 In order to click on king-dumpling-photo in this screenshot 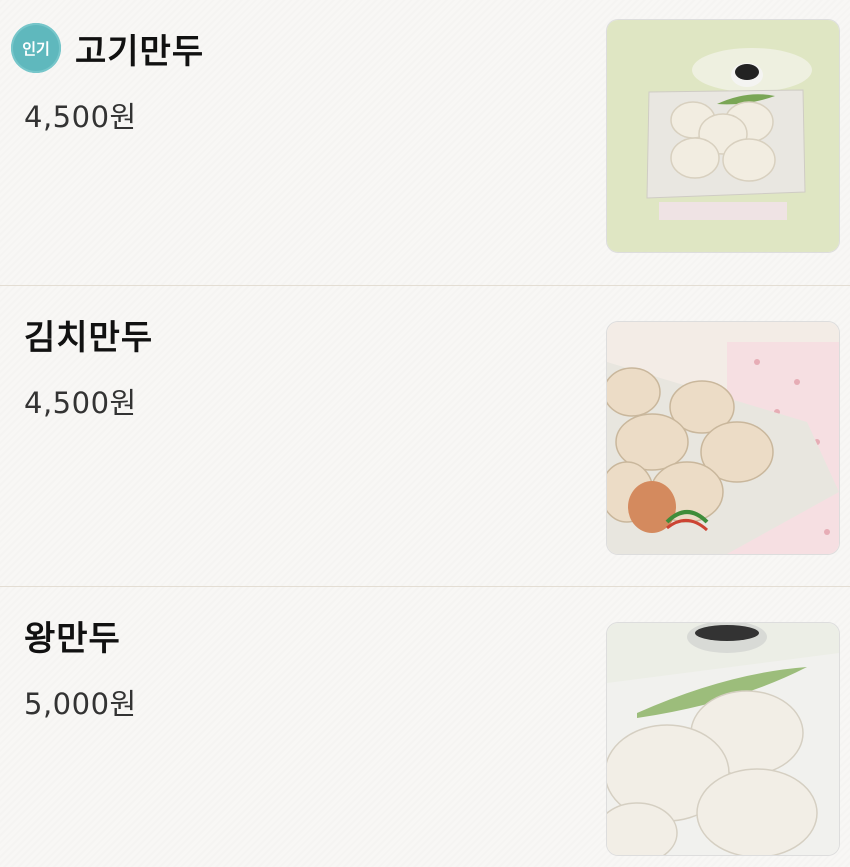, I will do `click(723, 739)`.